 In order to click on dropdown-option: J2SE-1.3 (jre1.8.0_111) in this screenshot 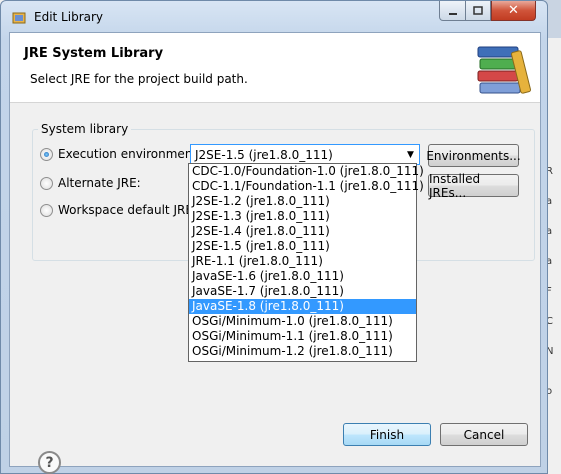, I will do `click(302, 216)`.